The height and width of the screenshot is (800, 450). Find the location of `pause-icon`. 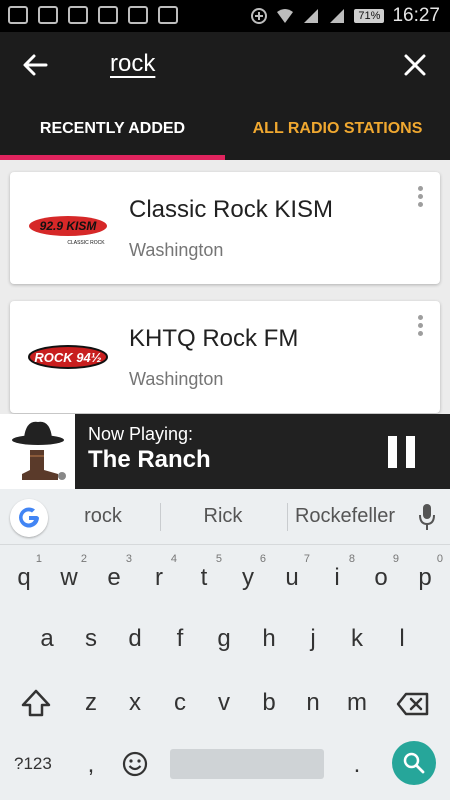

pause-icon is located at coordinates (402, 452).